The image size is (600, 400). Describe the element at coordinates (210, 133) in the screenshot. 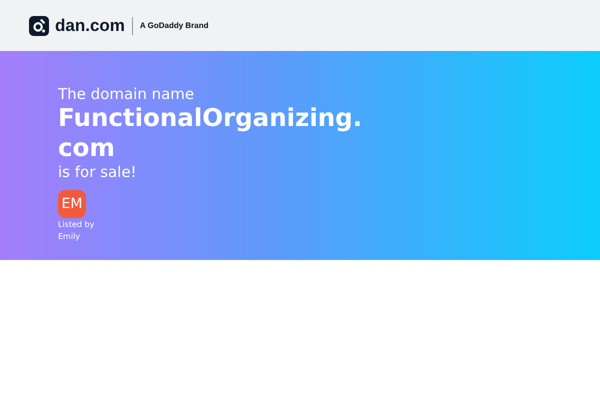

I see `domain-name: FunctionalOrganizing.com` at that location.